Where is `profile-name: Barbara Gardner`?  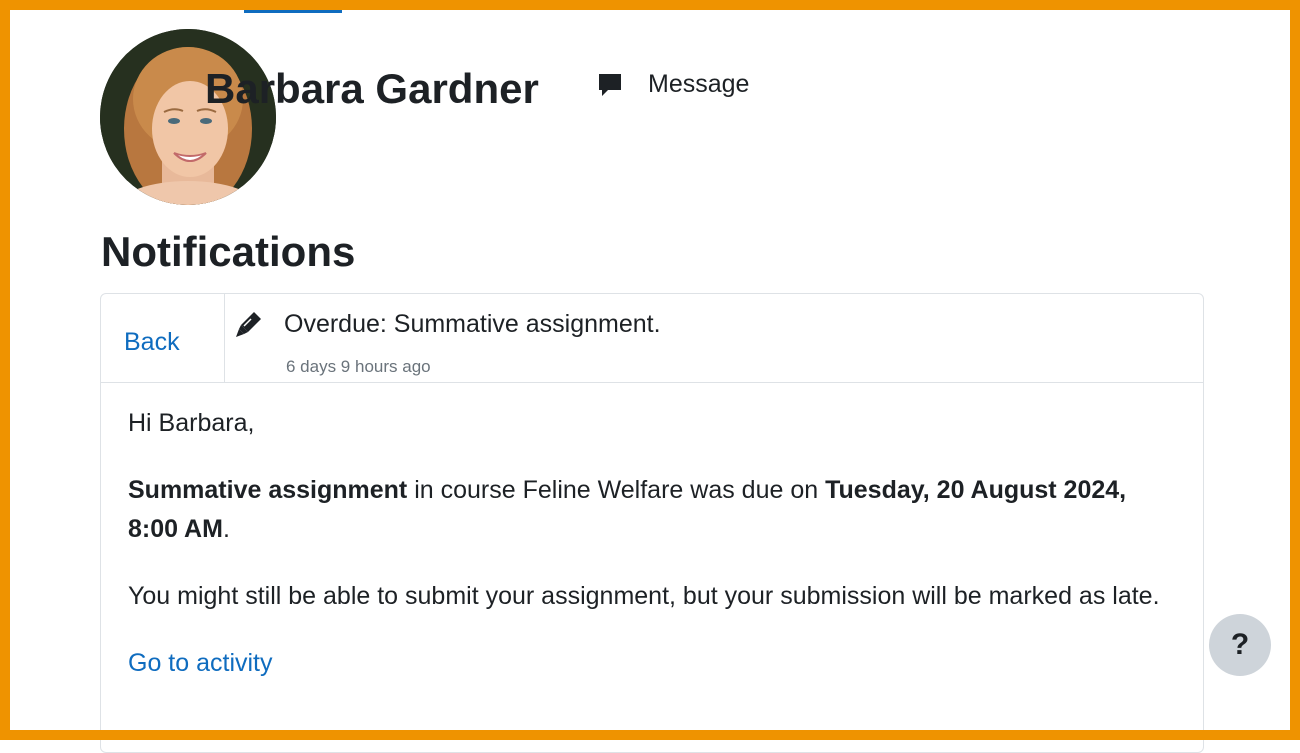 profile-name: Barbara Gardner is located at coordinates (372, 88).